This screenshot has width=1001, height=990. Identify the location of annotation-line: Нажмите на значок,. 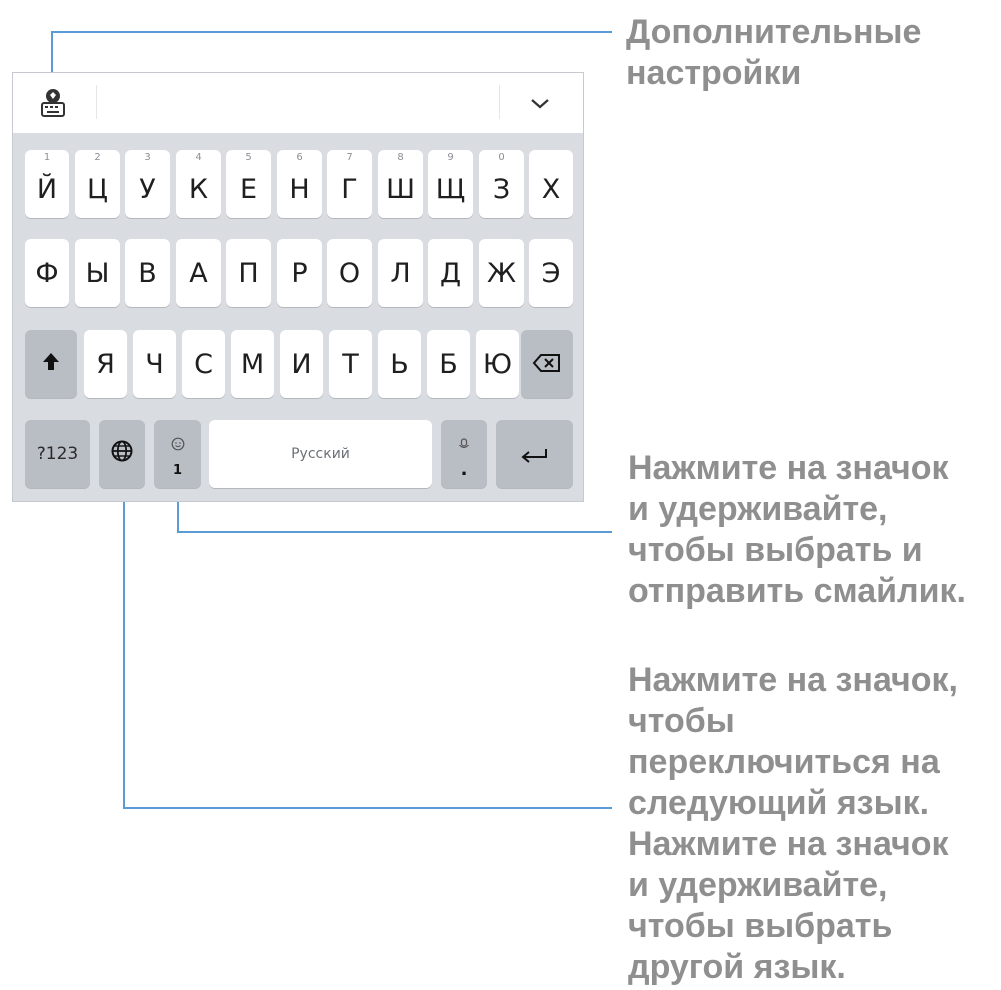
(793, 680).